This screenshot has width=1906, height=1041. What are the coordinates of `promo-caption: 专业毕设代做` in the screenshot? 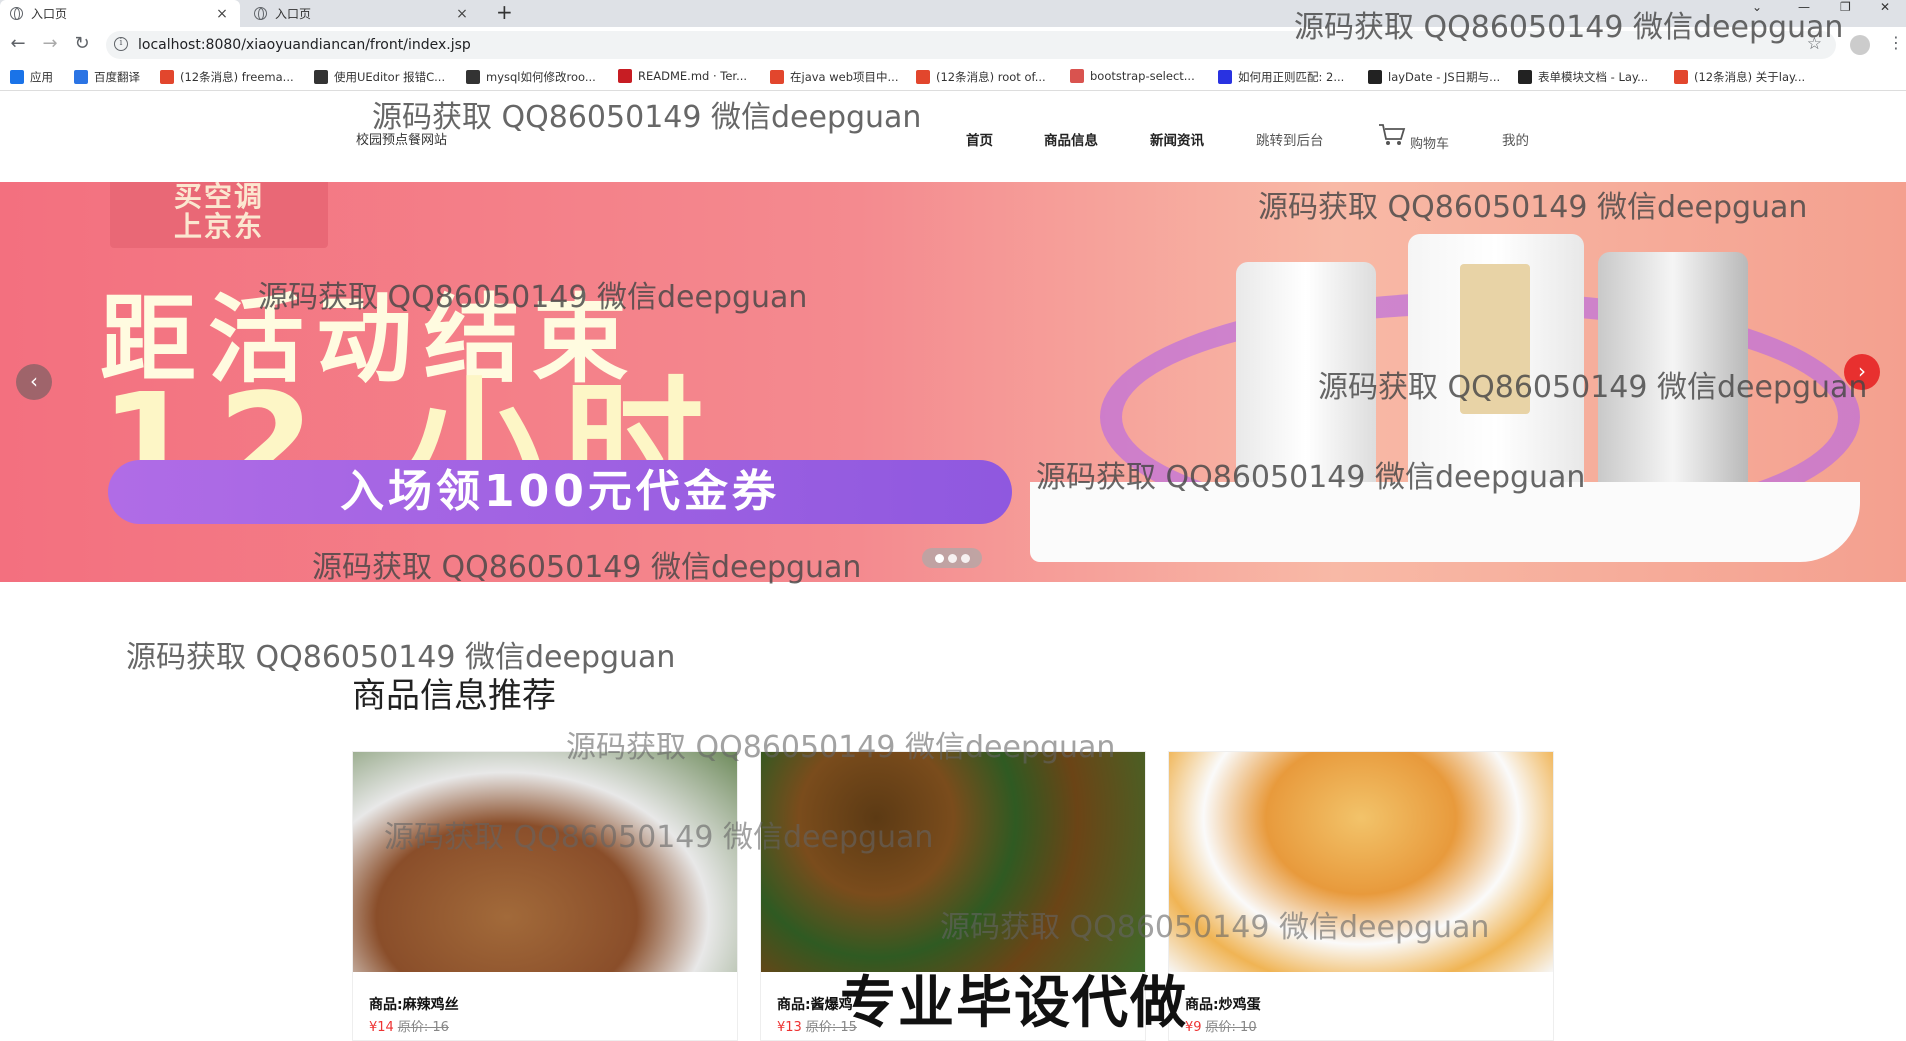 It's located at (1014, 1003).